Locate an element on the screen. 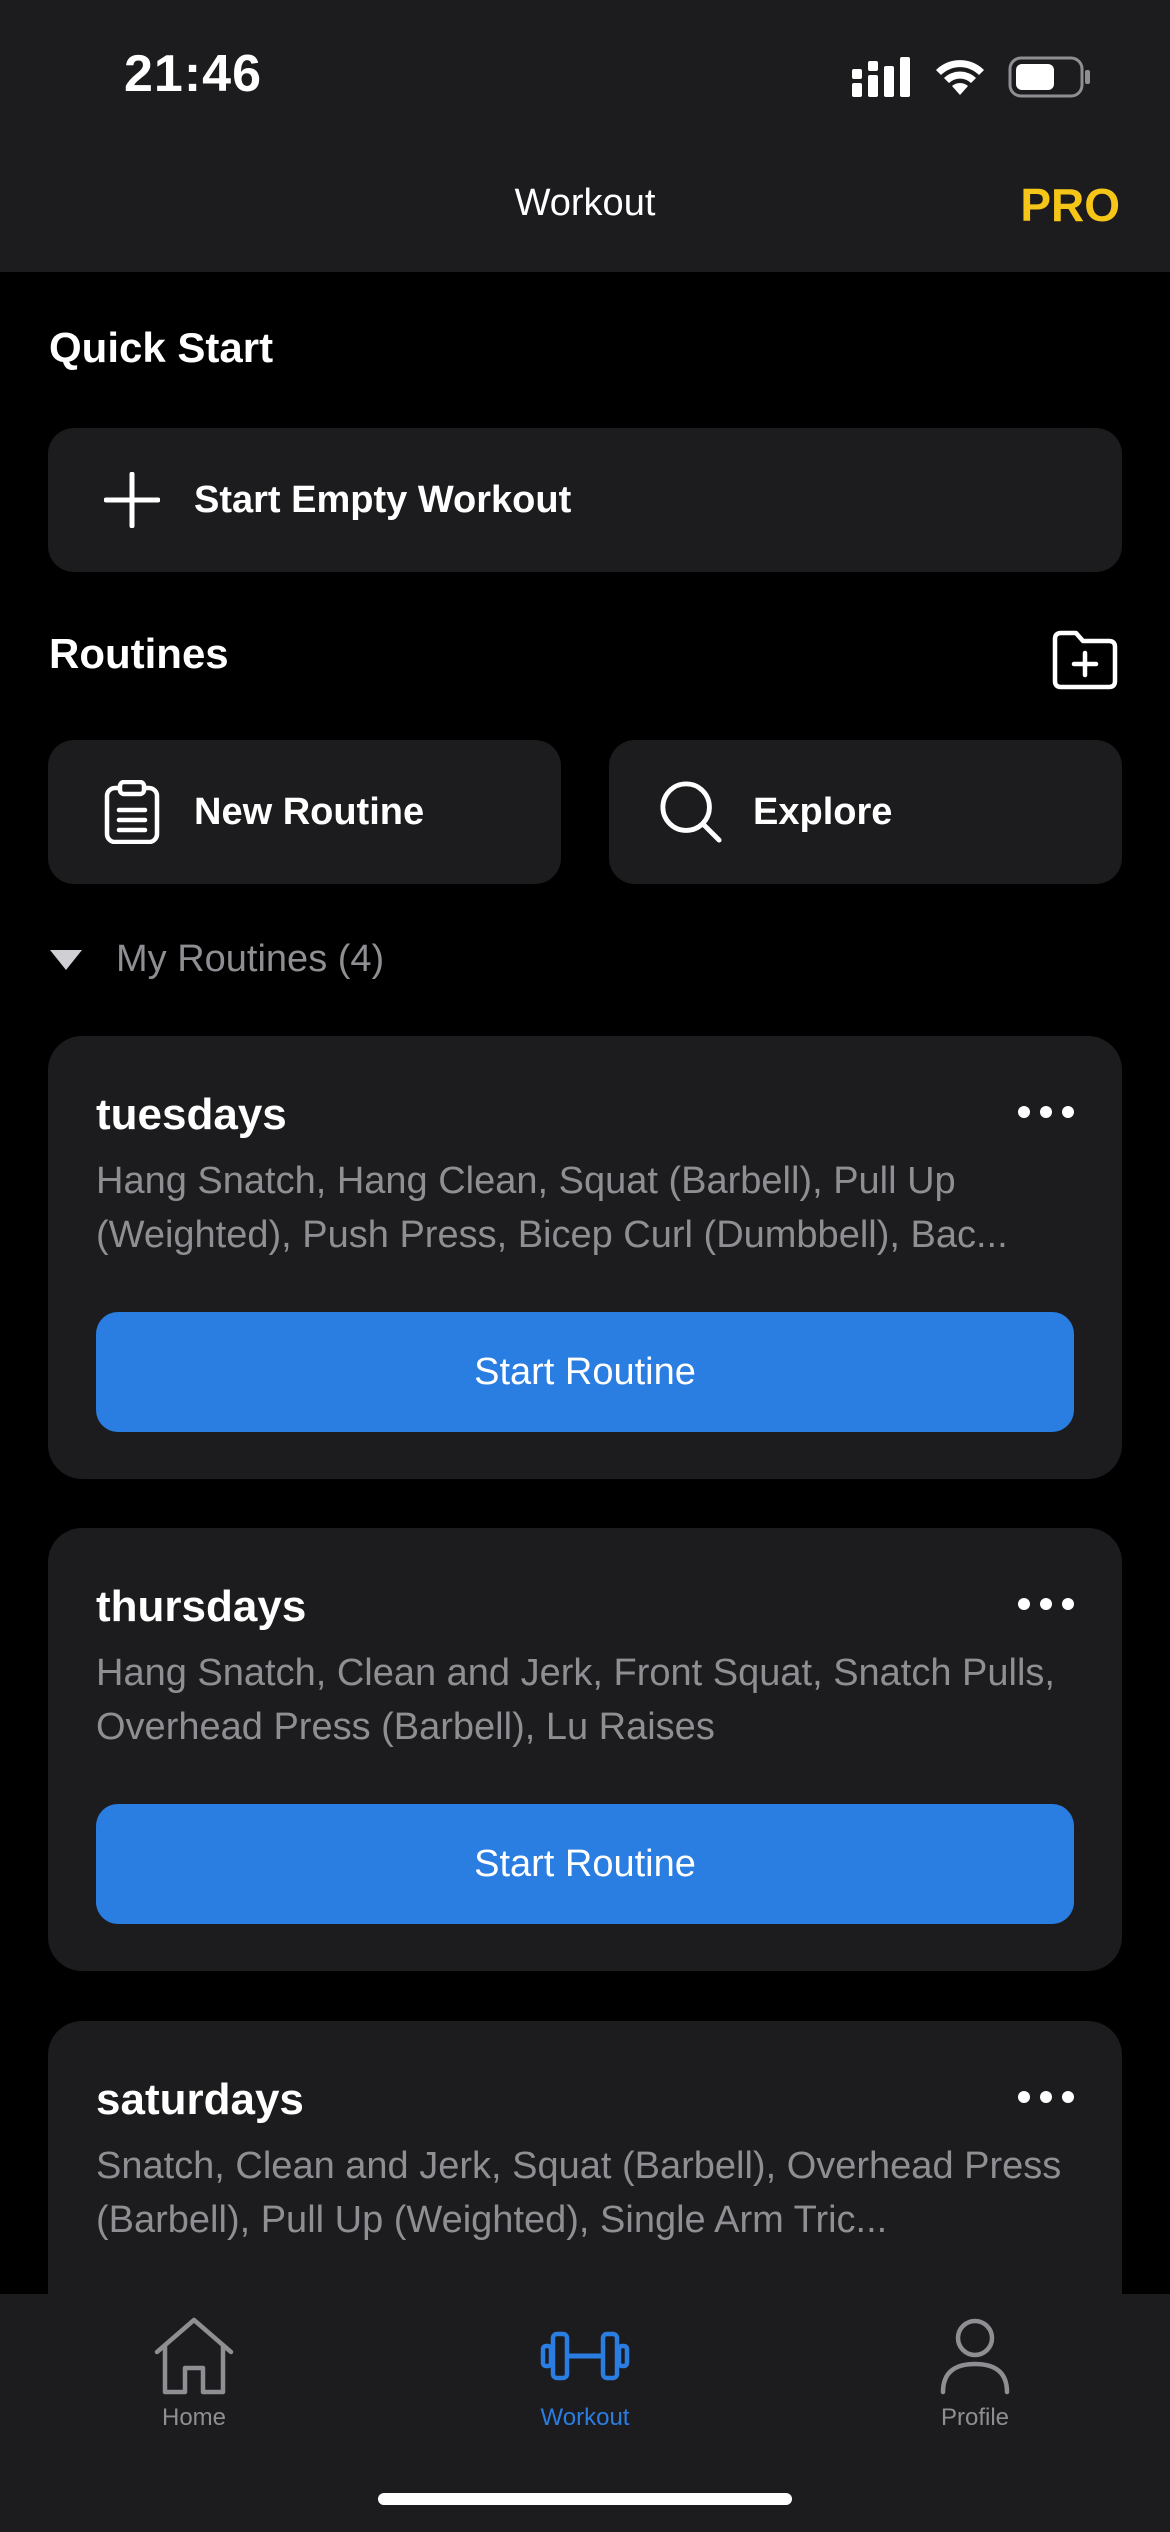 The width and height of the screenshot is (1170, 2532). battery-icon is located at coordinates (1049, 77).